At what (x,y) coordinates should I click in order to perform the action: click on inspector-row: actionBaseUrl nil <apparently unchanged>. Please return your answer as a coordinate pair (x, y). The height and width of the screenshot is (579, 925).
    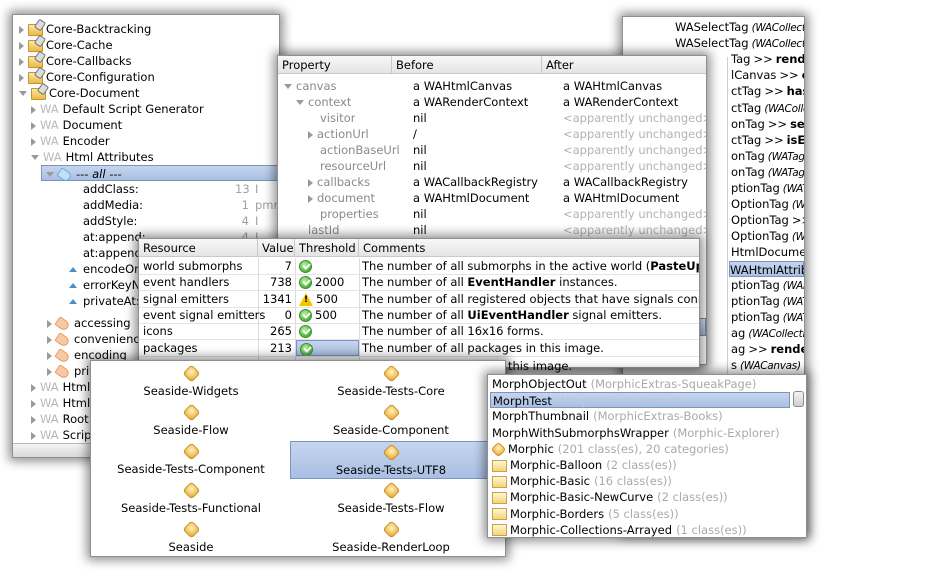
    Looking at the image, I should click on (492, 150).